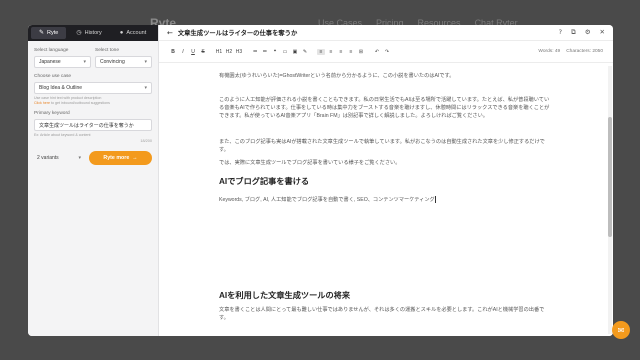 The image size is (640, 360). Describe the element at coordinates (239, 52) in the screenshot. I see `h3-button: H3` at that location.